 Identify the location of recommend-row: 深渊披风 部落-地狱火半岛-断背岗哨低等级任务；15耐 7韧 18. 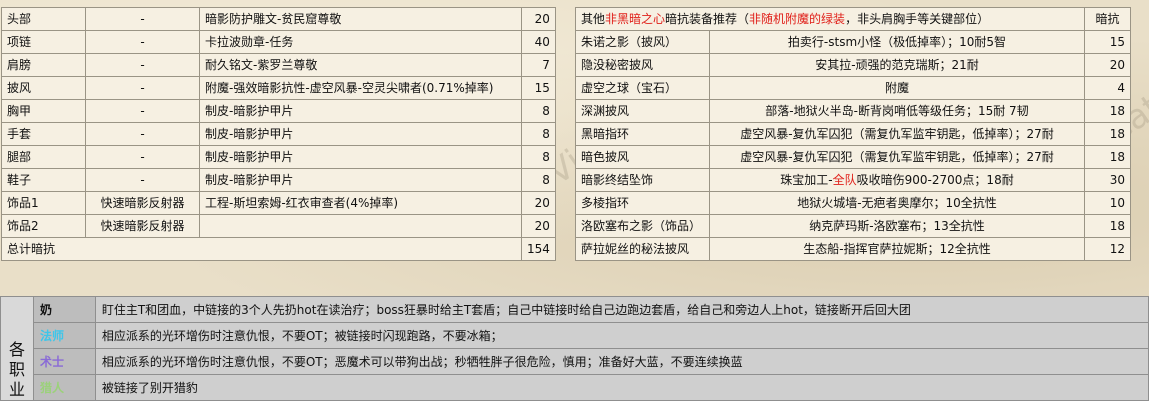
(853, 111).